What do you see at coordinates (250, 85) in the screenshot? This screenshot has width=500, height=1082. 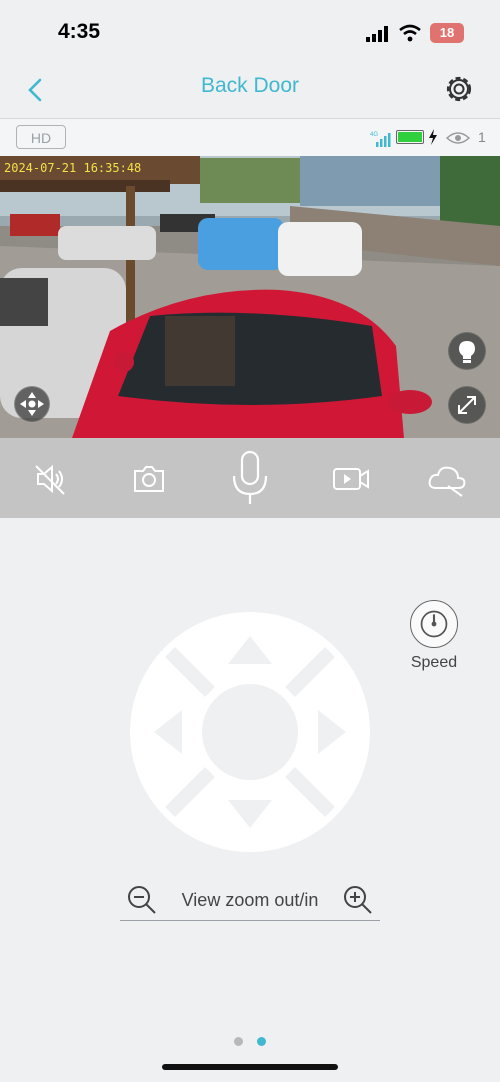 I see `page-title: Back Door` at bounding box center [250, 85].